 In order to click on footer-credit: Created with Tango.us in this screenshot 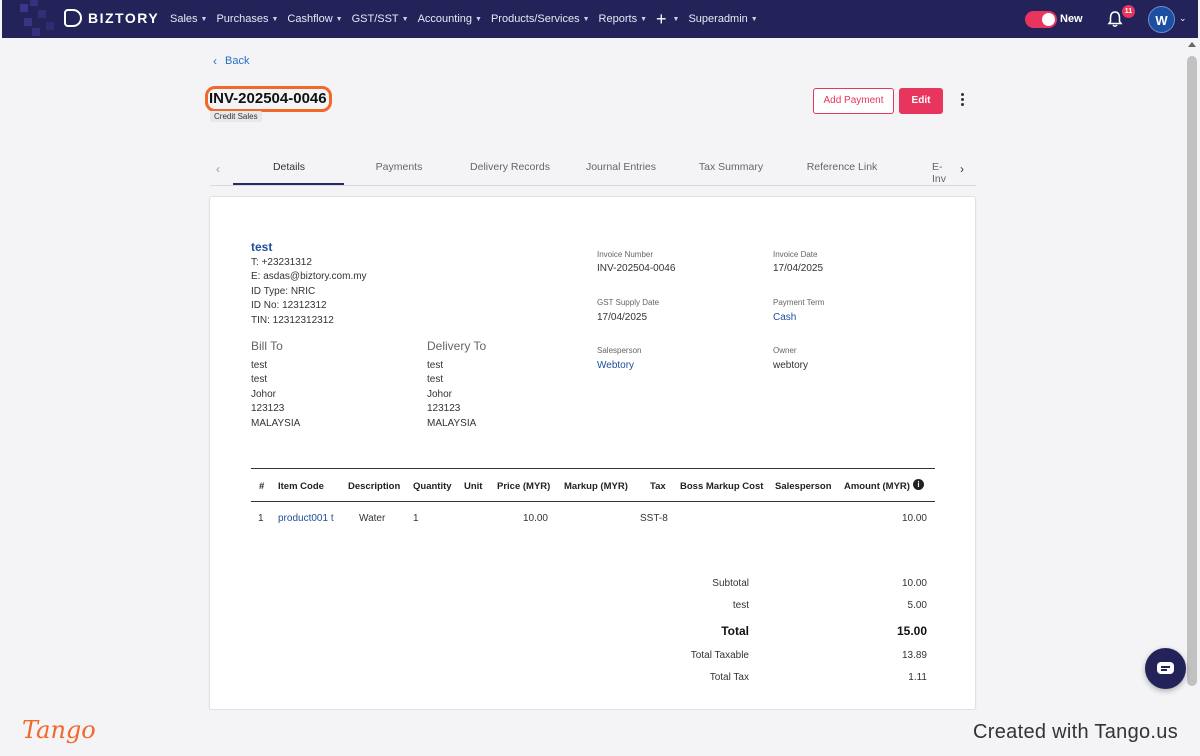, I will do `click(1075, 732)`.